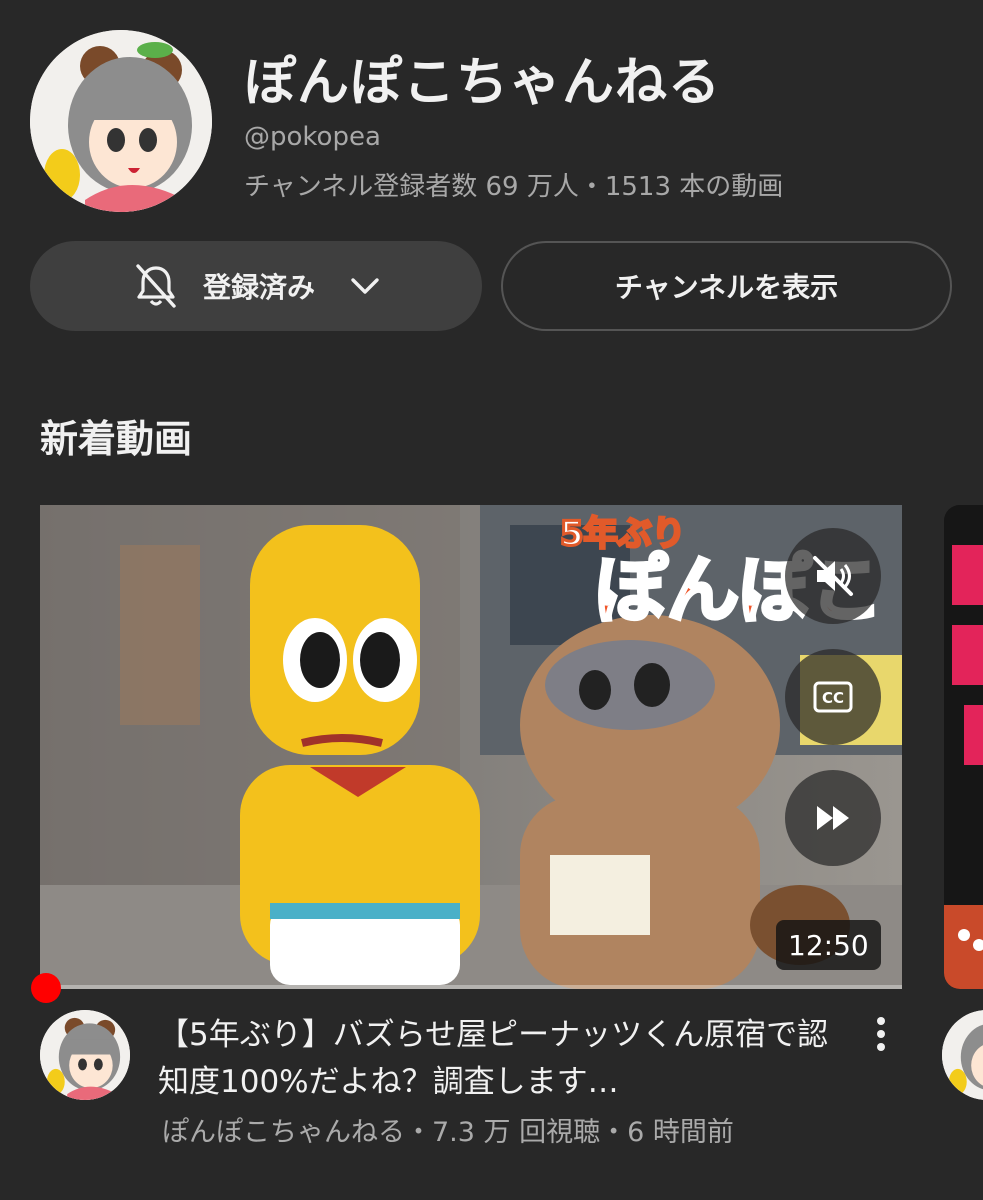 This screenshot has height=1200, width=983. I want to click on more-options-button, so click(881, 1034).